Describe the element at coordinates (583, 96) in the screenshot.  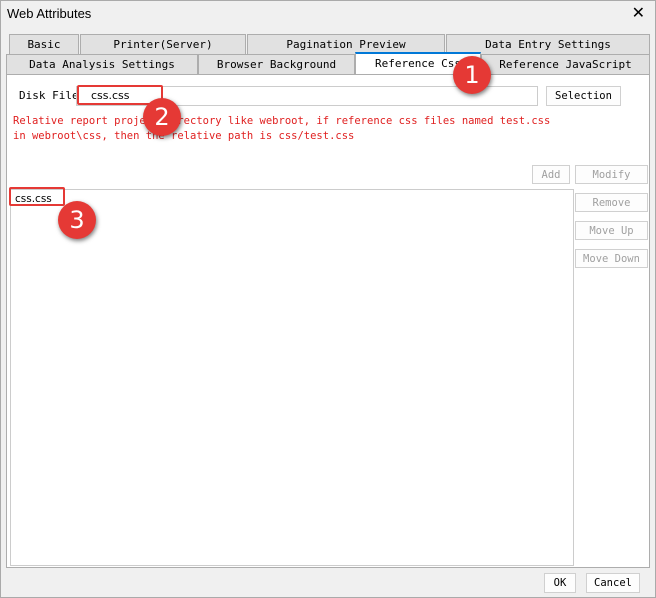
I see `selection-button: Selection` at that location.